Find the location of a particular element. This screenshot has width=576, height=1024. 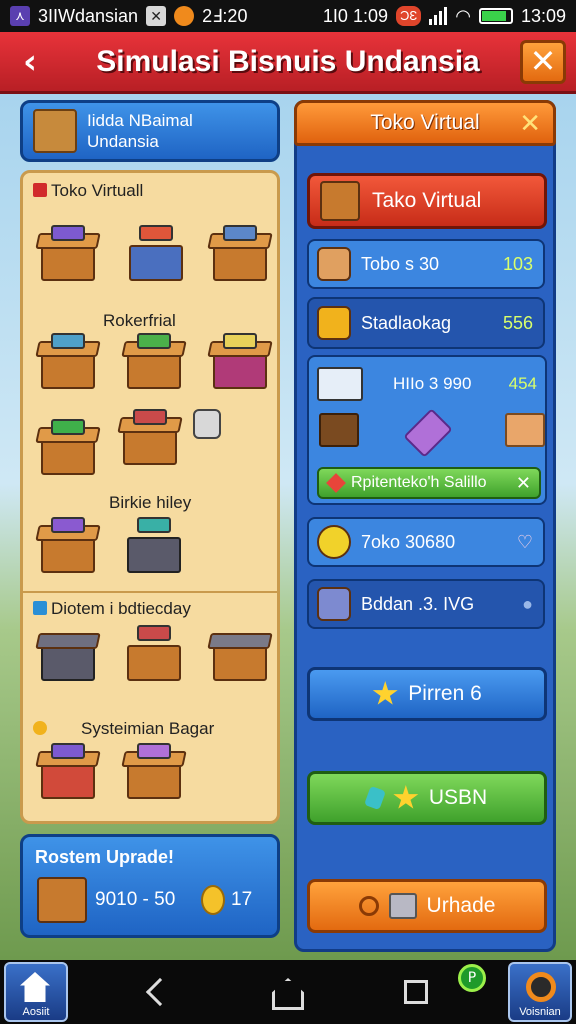

upgrade-card-title: Rostem Uprade! is located at coordinates (105, 857).